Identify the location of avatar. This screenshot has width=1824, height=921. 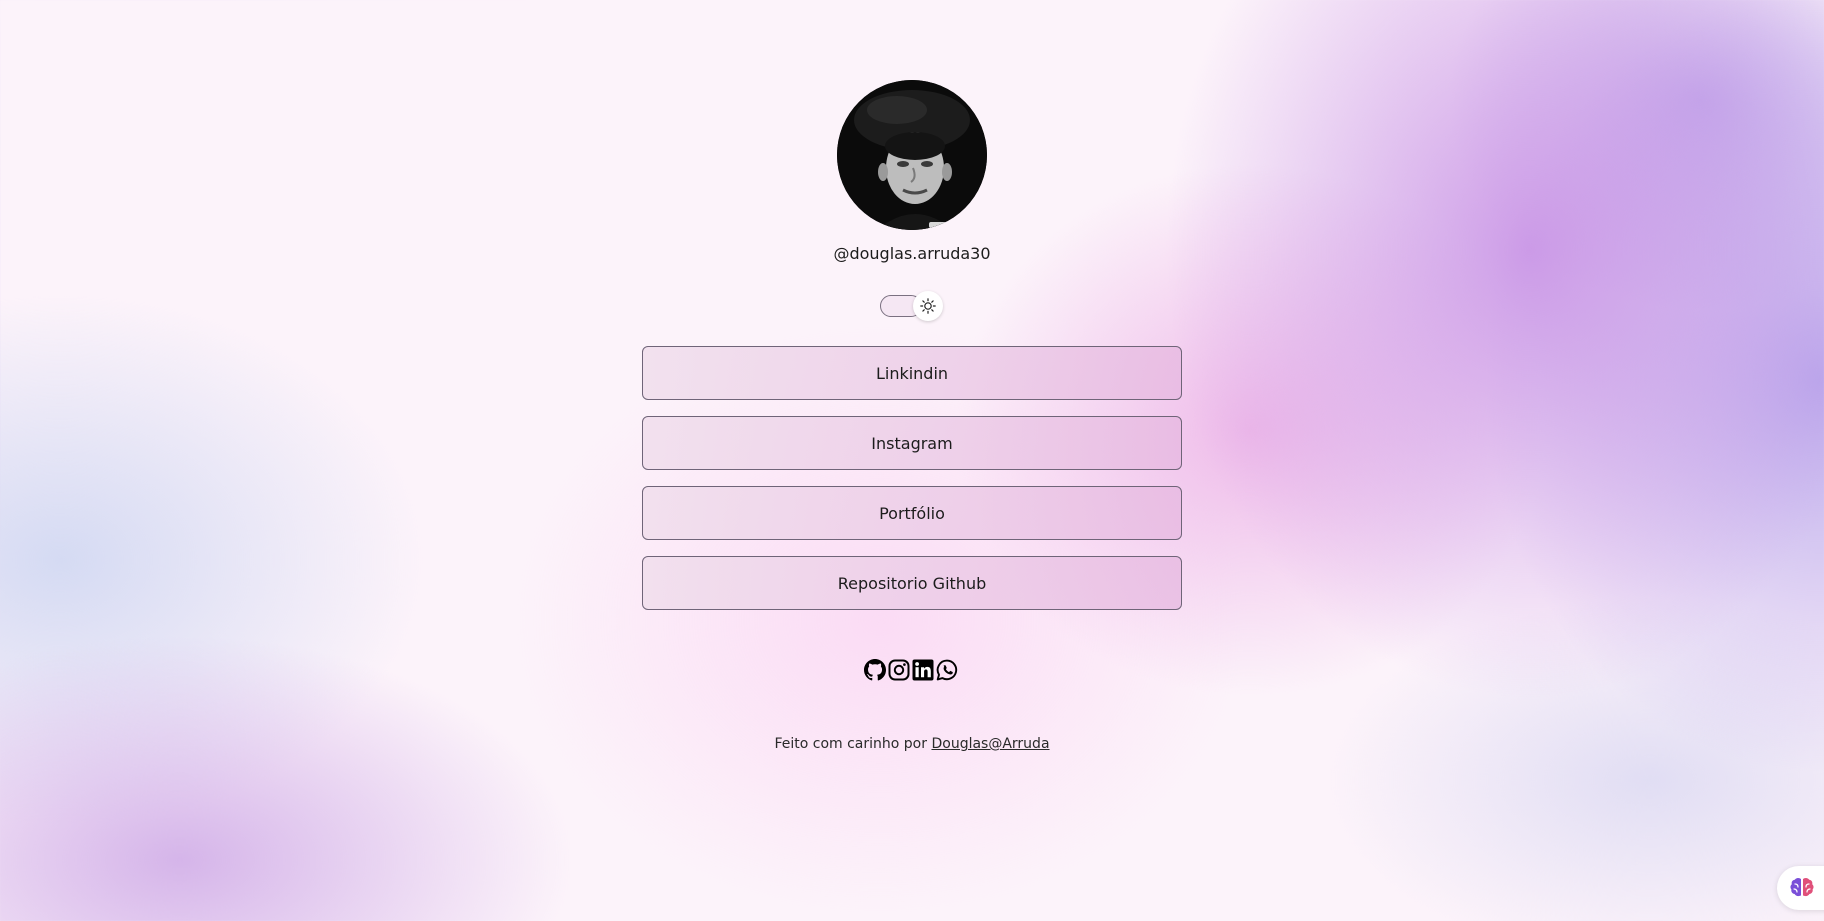
(912, 155).